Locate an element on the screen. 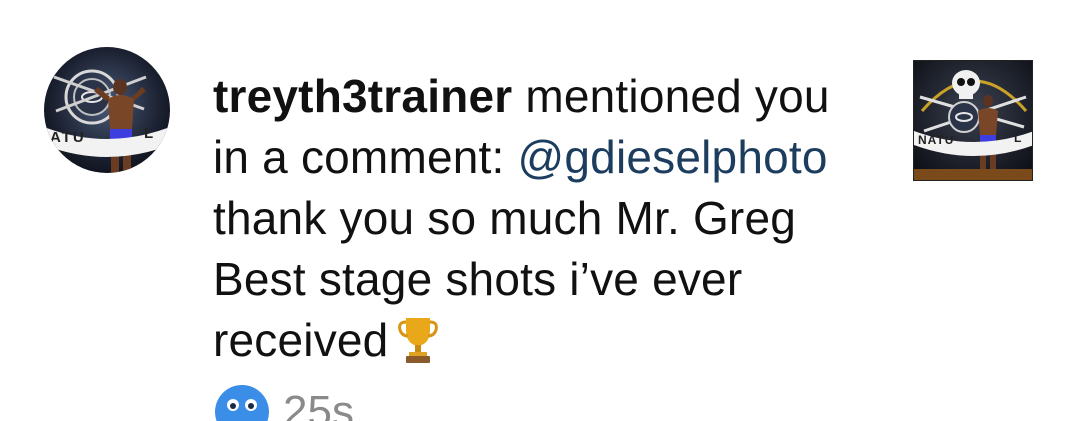  cold-face-emoji-icon is located at coordinates (242, 402).